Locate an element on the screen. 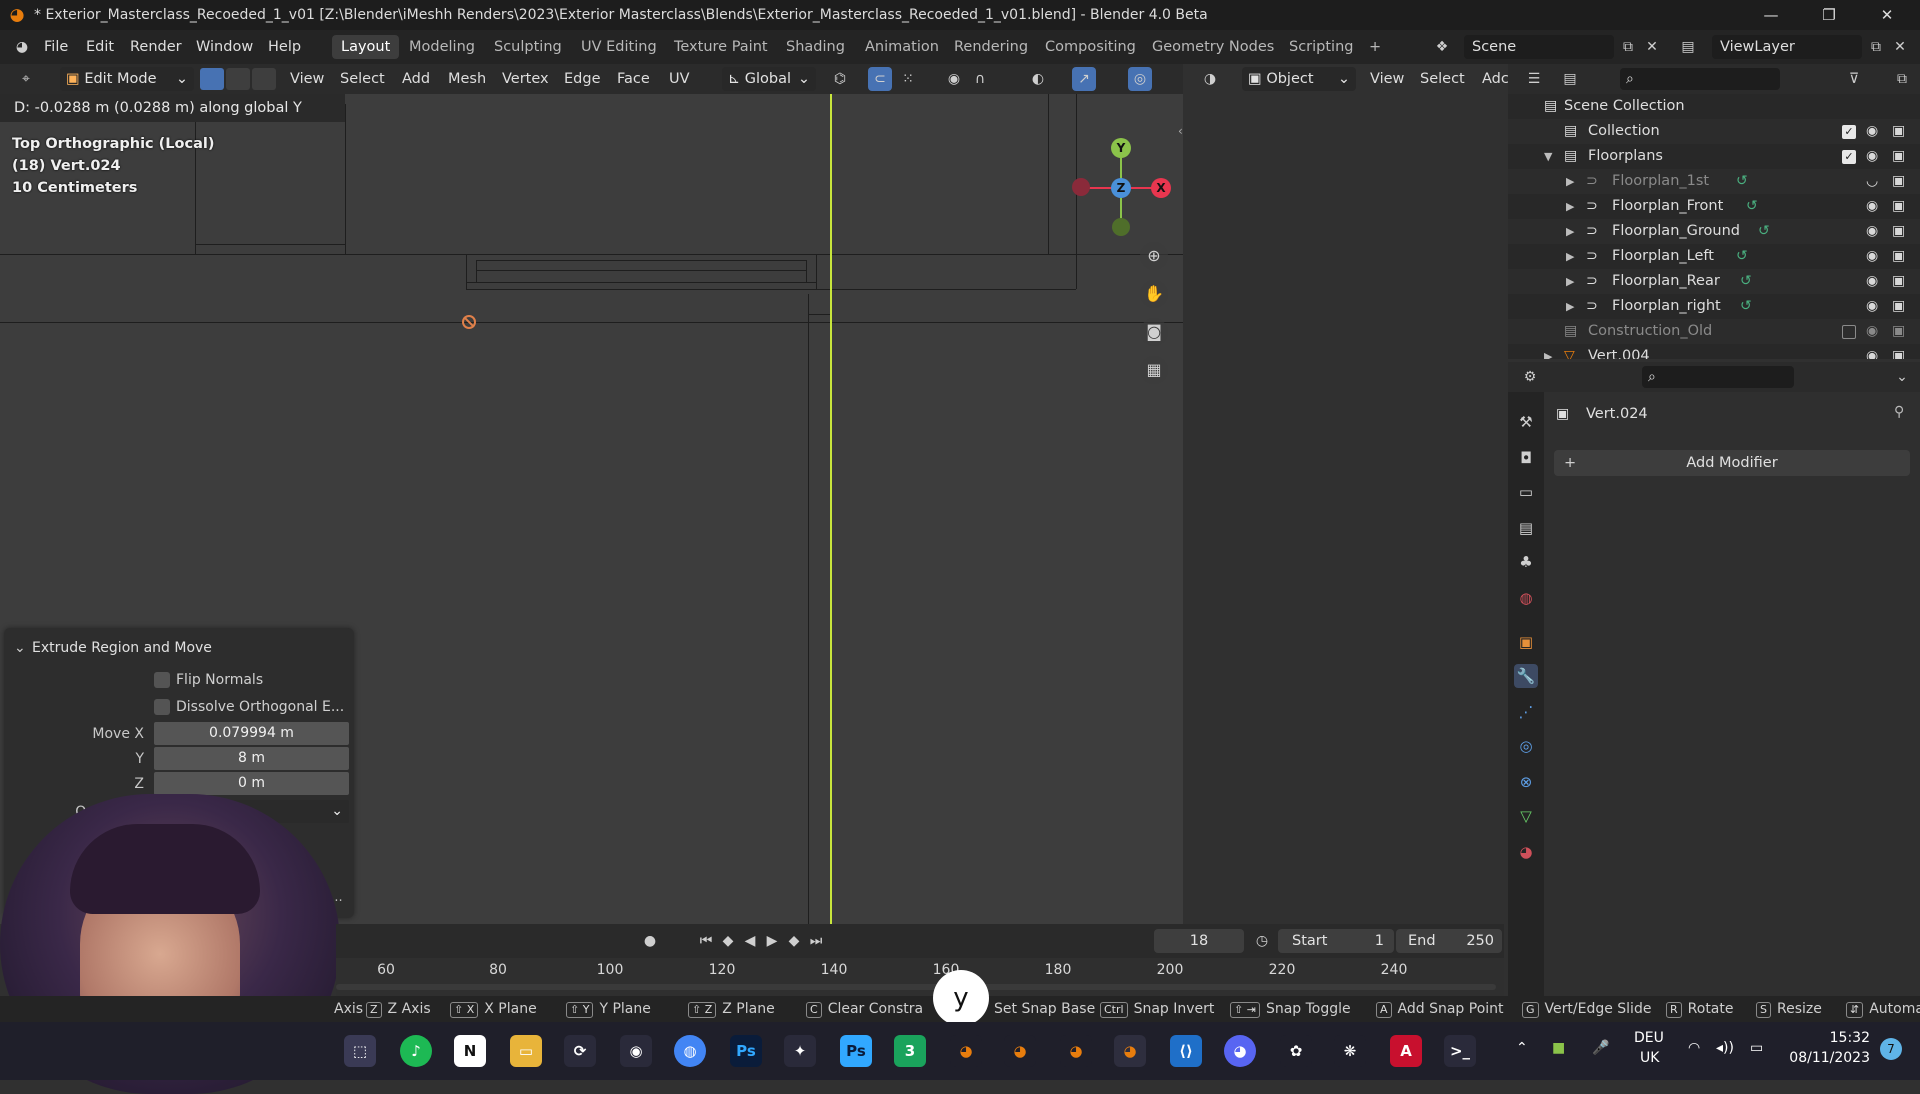 This screenshot has width=1920, height=1094. gizmo-y-handle: Y is located at coordinates (1121, 148).